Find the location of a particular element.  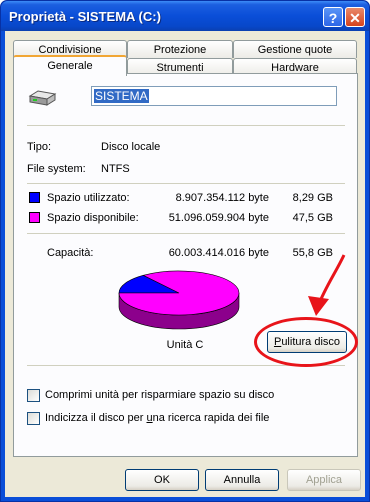

tab-generale: Generale is located at coordinates (70, 65).